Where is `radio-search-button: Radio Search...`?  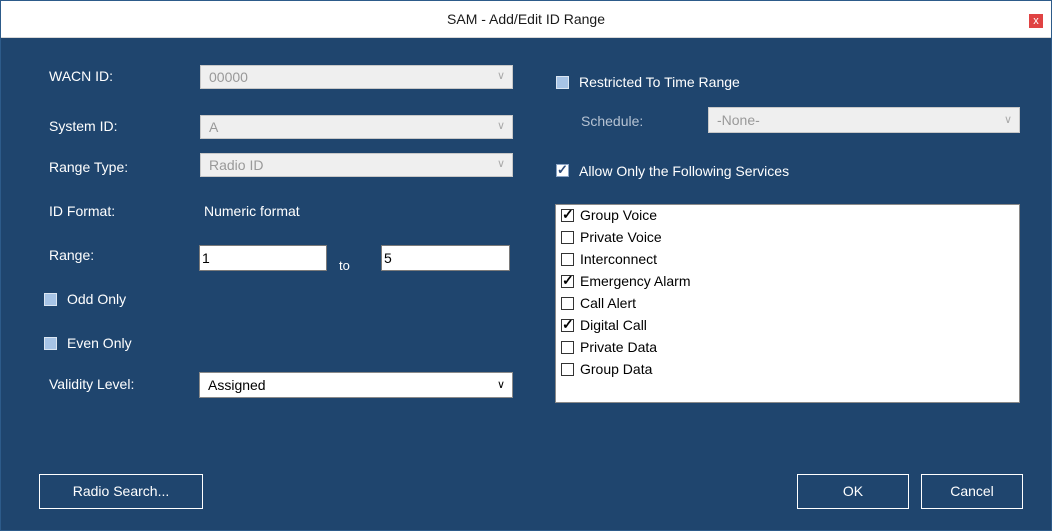
radio-search-button: Radio Search... is located at coordinates (121, 491).